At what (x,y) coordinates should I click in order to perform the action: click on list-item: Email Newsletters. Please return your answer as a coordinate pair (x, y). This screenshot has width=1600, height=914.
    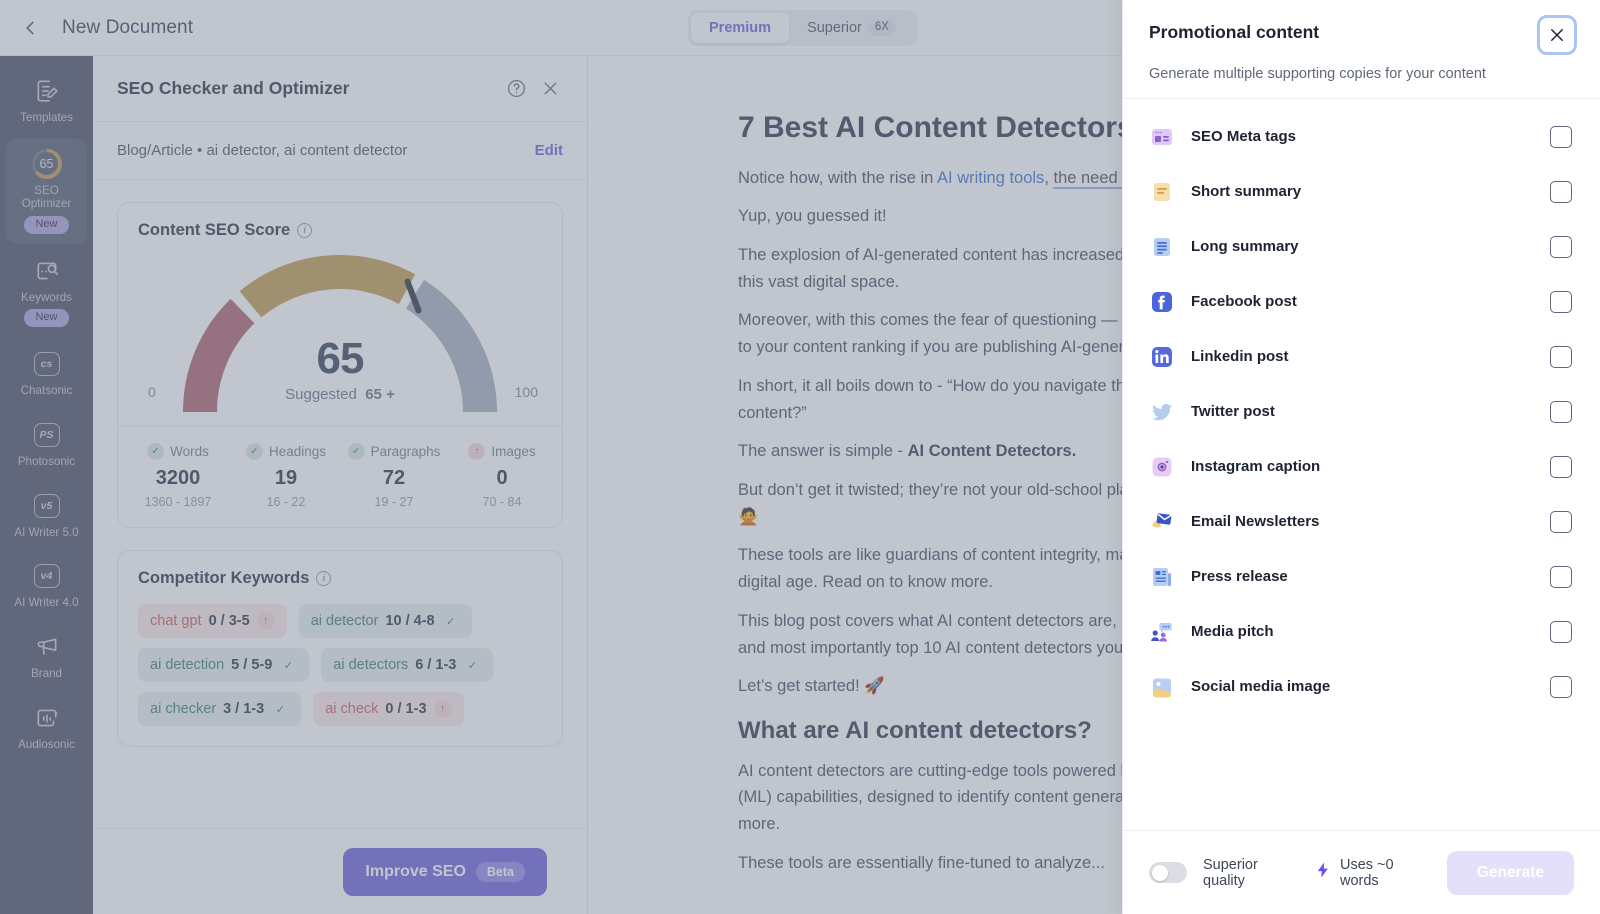
    Looking at the image, I should click on (1361, 521).